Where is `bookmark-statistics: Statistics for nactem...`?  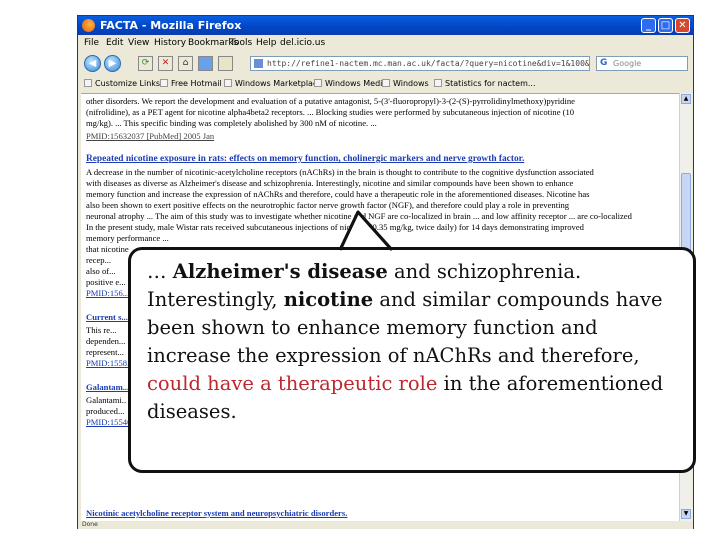
bookmark-statistics: Statistics for nactem... is located at coordinates (485, 83).